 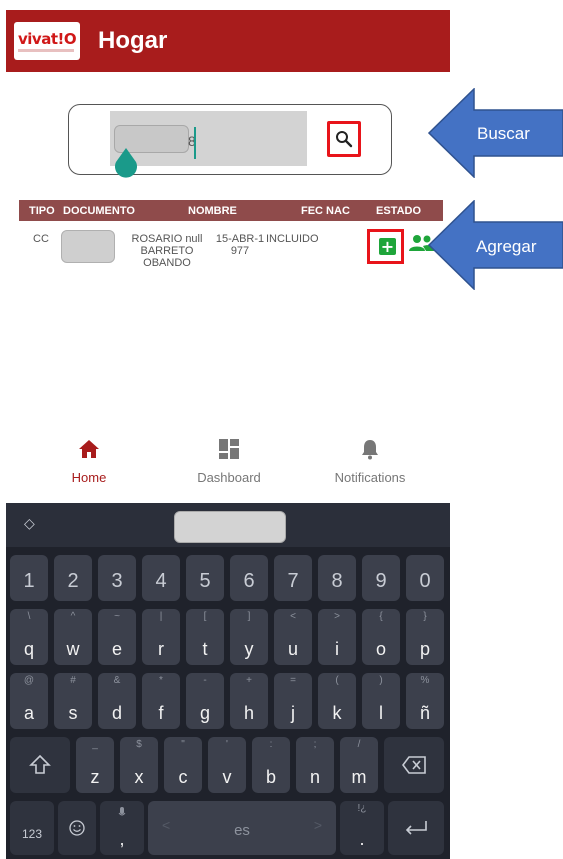 I want to click on col-nombre: NOMBRE, so click(x=212, y=211).